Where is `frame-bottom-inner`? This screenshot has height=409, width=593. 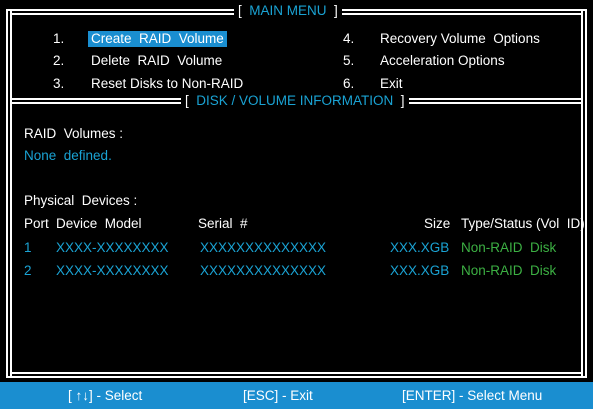
frame-bottom-inner is located at coordinates (296, 373).